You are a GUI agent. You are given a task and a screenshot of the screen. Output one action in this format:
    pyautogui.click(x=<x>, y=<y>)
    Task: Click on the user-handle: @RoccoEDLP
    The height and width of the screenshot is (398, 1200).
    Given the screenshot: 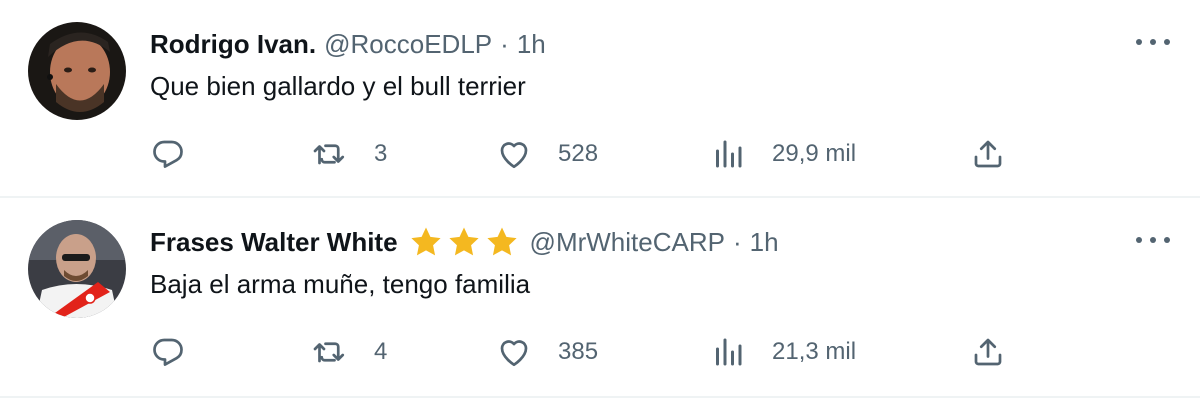 What is the action you would take?
    pyautogui.click(x=408, y=44)
    